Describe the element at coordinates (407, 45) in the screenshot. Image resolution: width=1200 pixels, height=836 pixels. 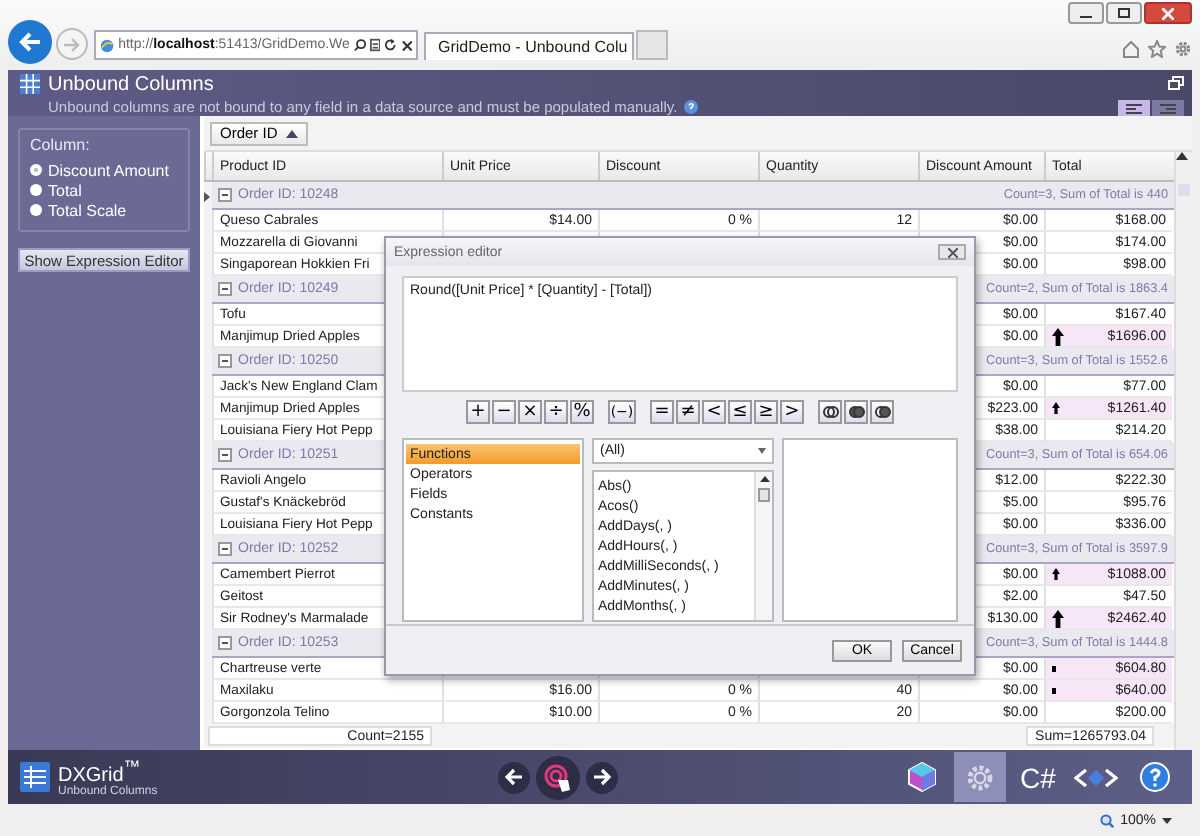
I see `stop-icon` at that location.